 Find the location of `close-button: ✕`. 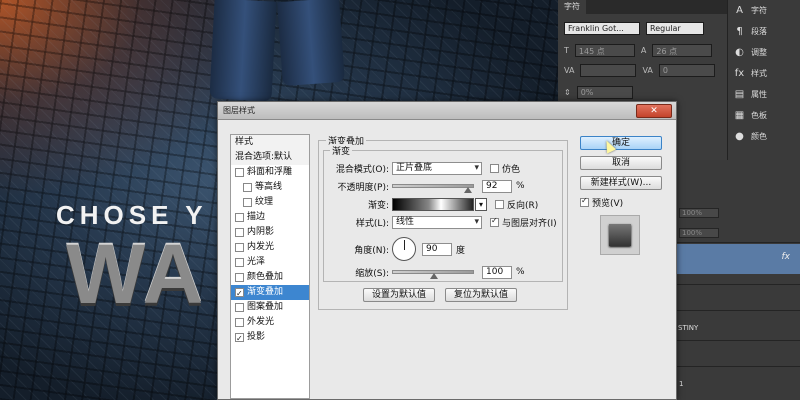

close-button: ✕ is located at coordinates (654, 111).